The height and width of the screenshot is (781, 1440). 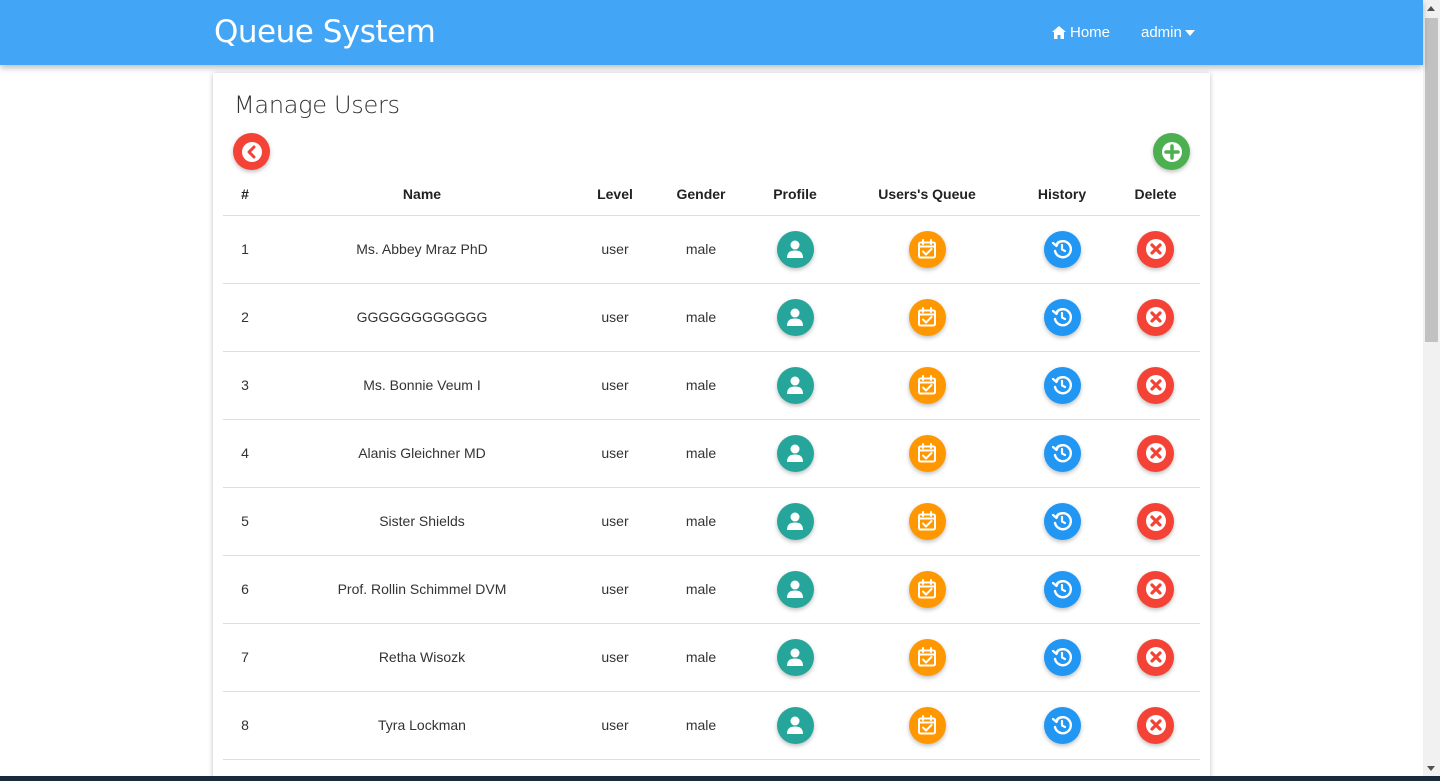 What do you see at coordinates (422, 194) in the screenshot?
I see `header-name: Name` at bounding box center [422, 194].